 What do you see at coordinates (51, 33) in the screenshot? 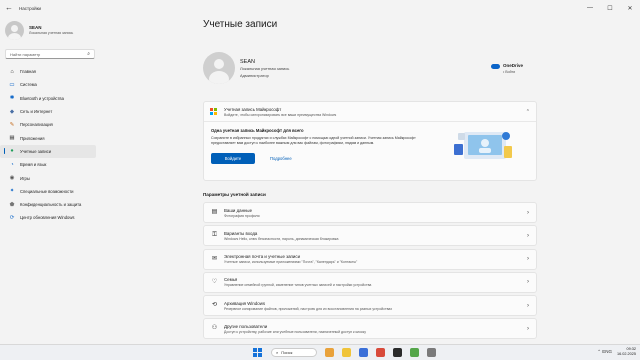
I see `profile-account-type: Локальная учетная запись` at bounding box center [51, 33].